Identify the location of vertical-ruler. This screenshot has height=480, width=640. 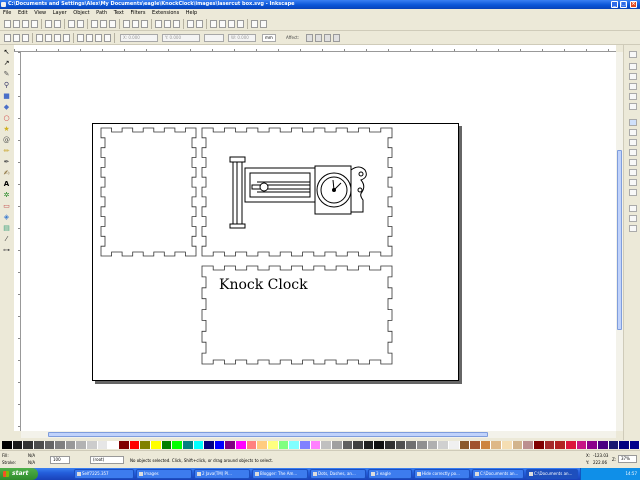
(17, 241).